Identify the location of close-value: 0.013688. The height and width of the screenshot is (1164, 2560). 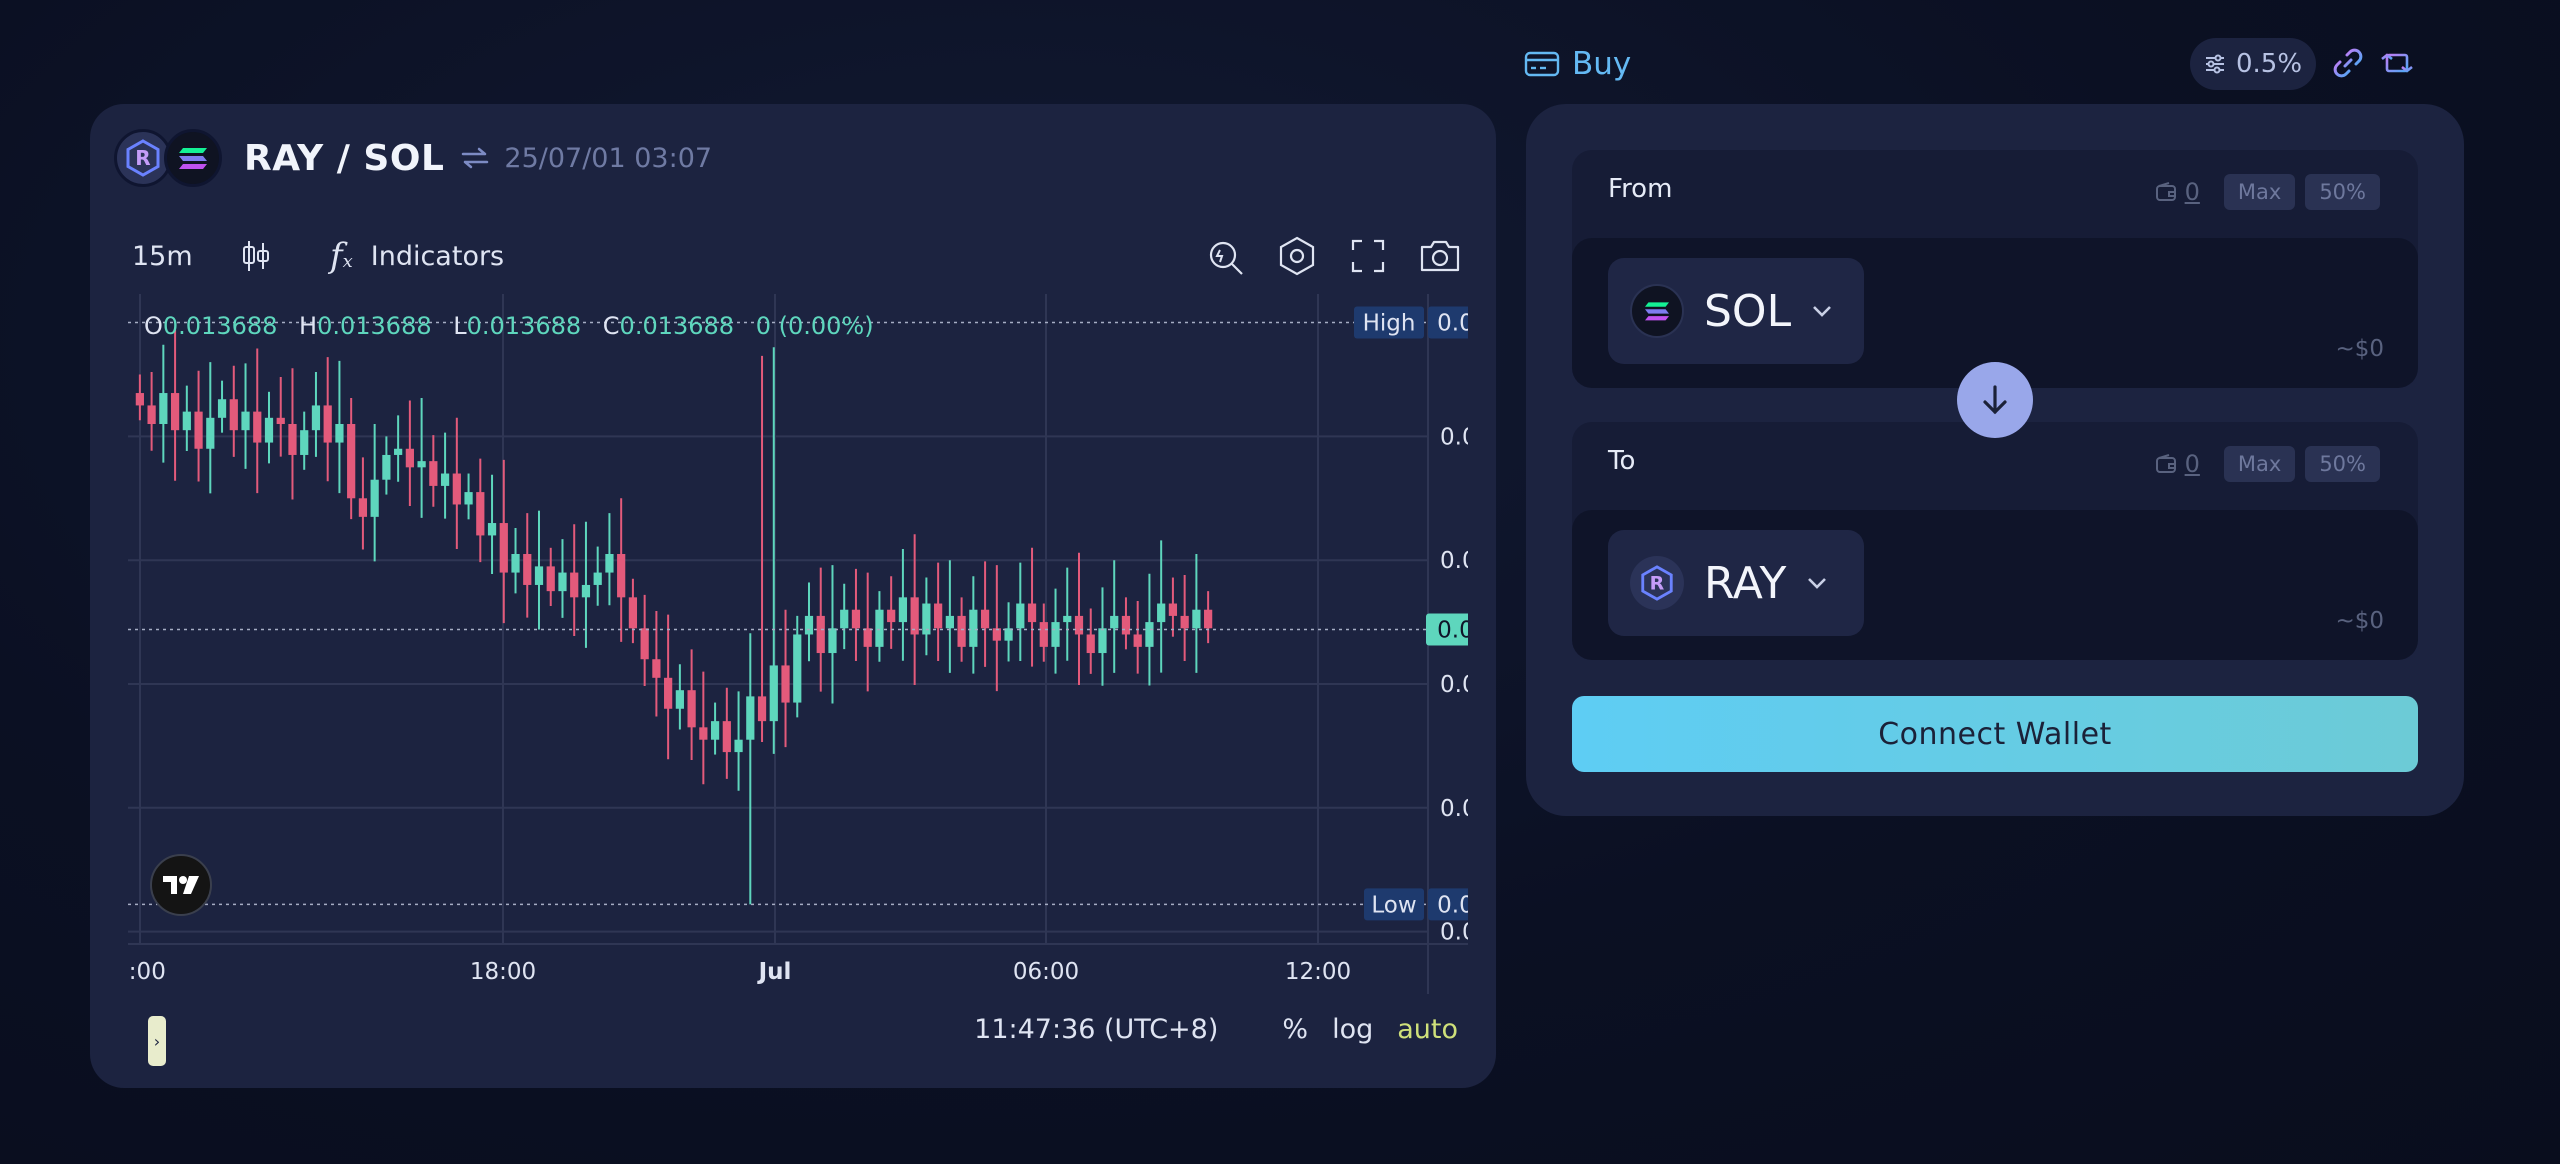
(677, 326).